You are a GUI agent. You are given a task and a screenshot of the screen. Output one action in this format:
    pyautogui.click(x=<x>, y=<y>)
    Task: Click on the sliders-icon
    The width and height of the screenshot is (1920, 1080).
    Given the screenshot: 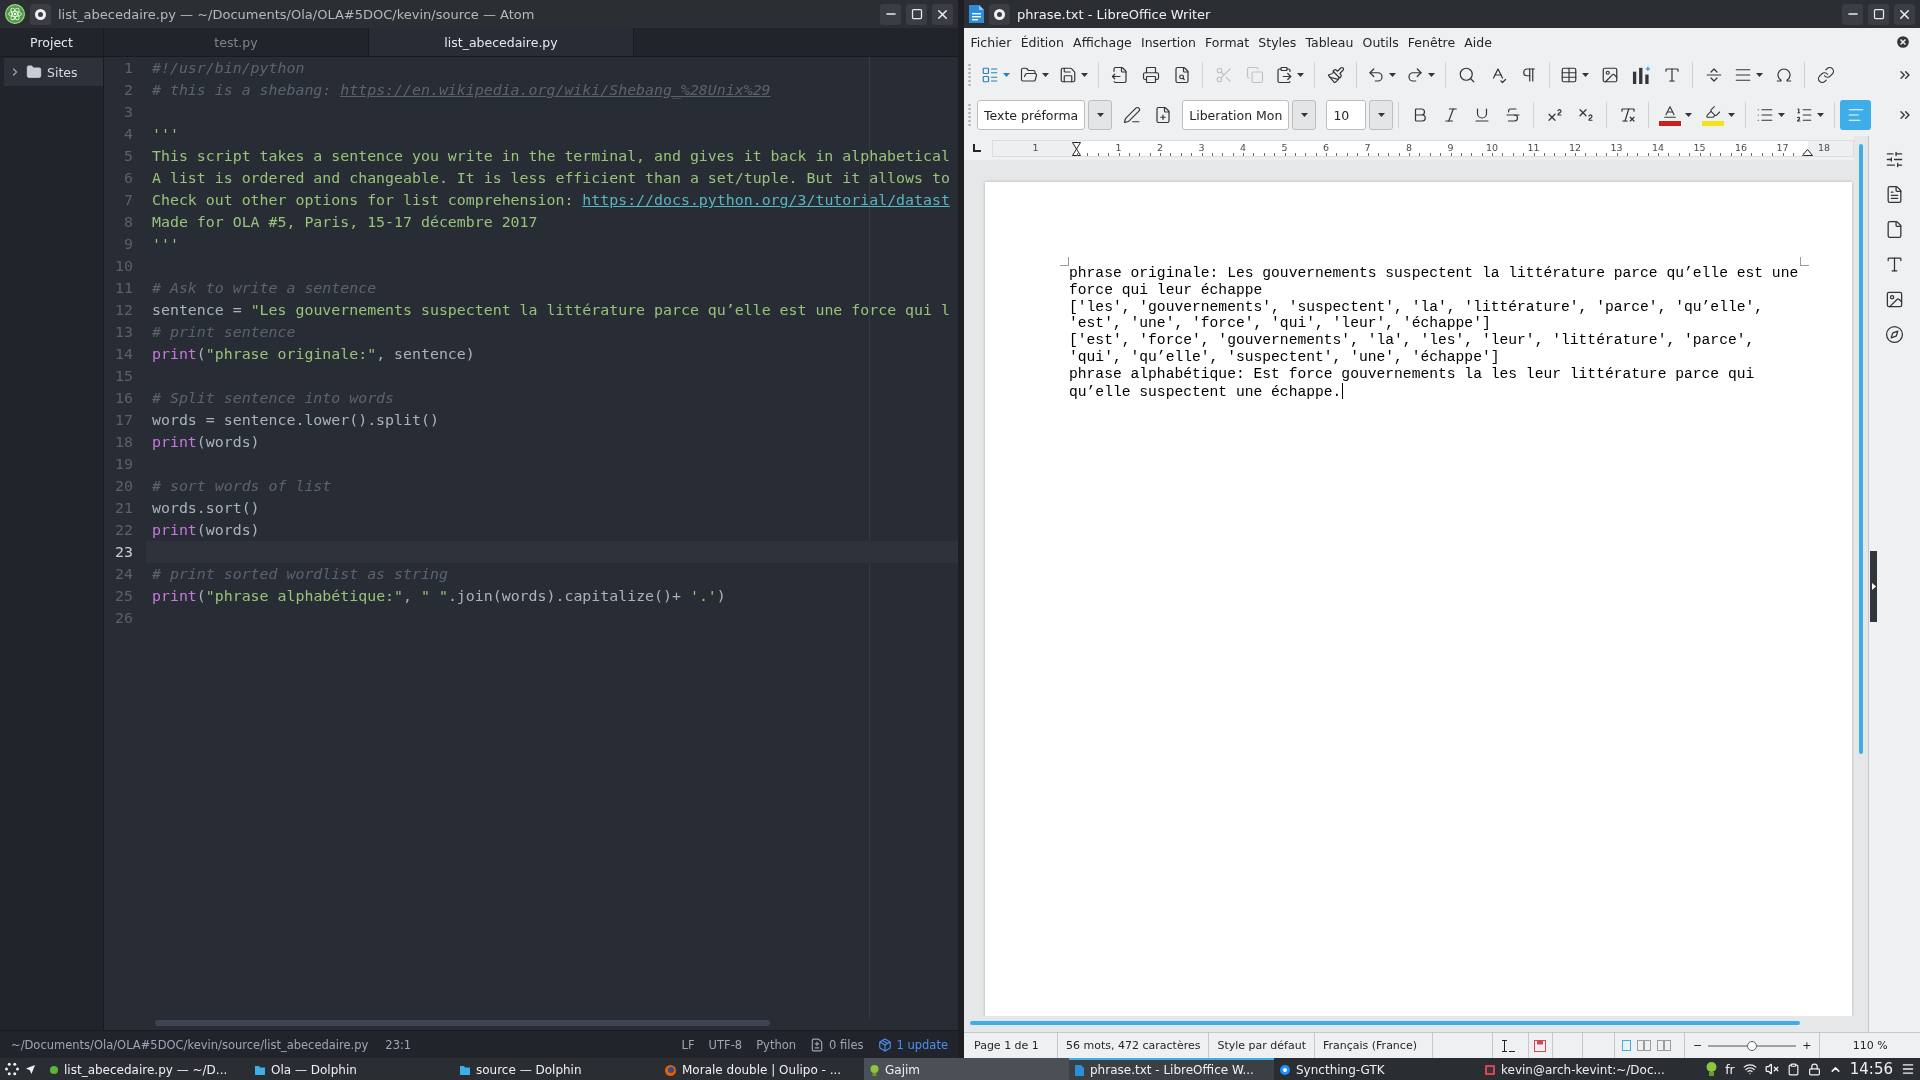 What is the action you would take?
    pyautogui.click(x=1894, y=159)
    